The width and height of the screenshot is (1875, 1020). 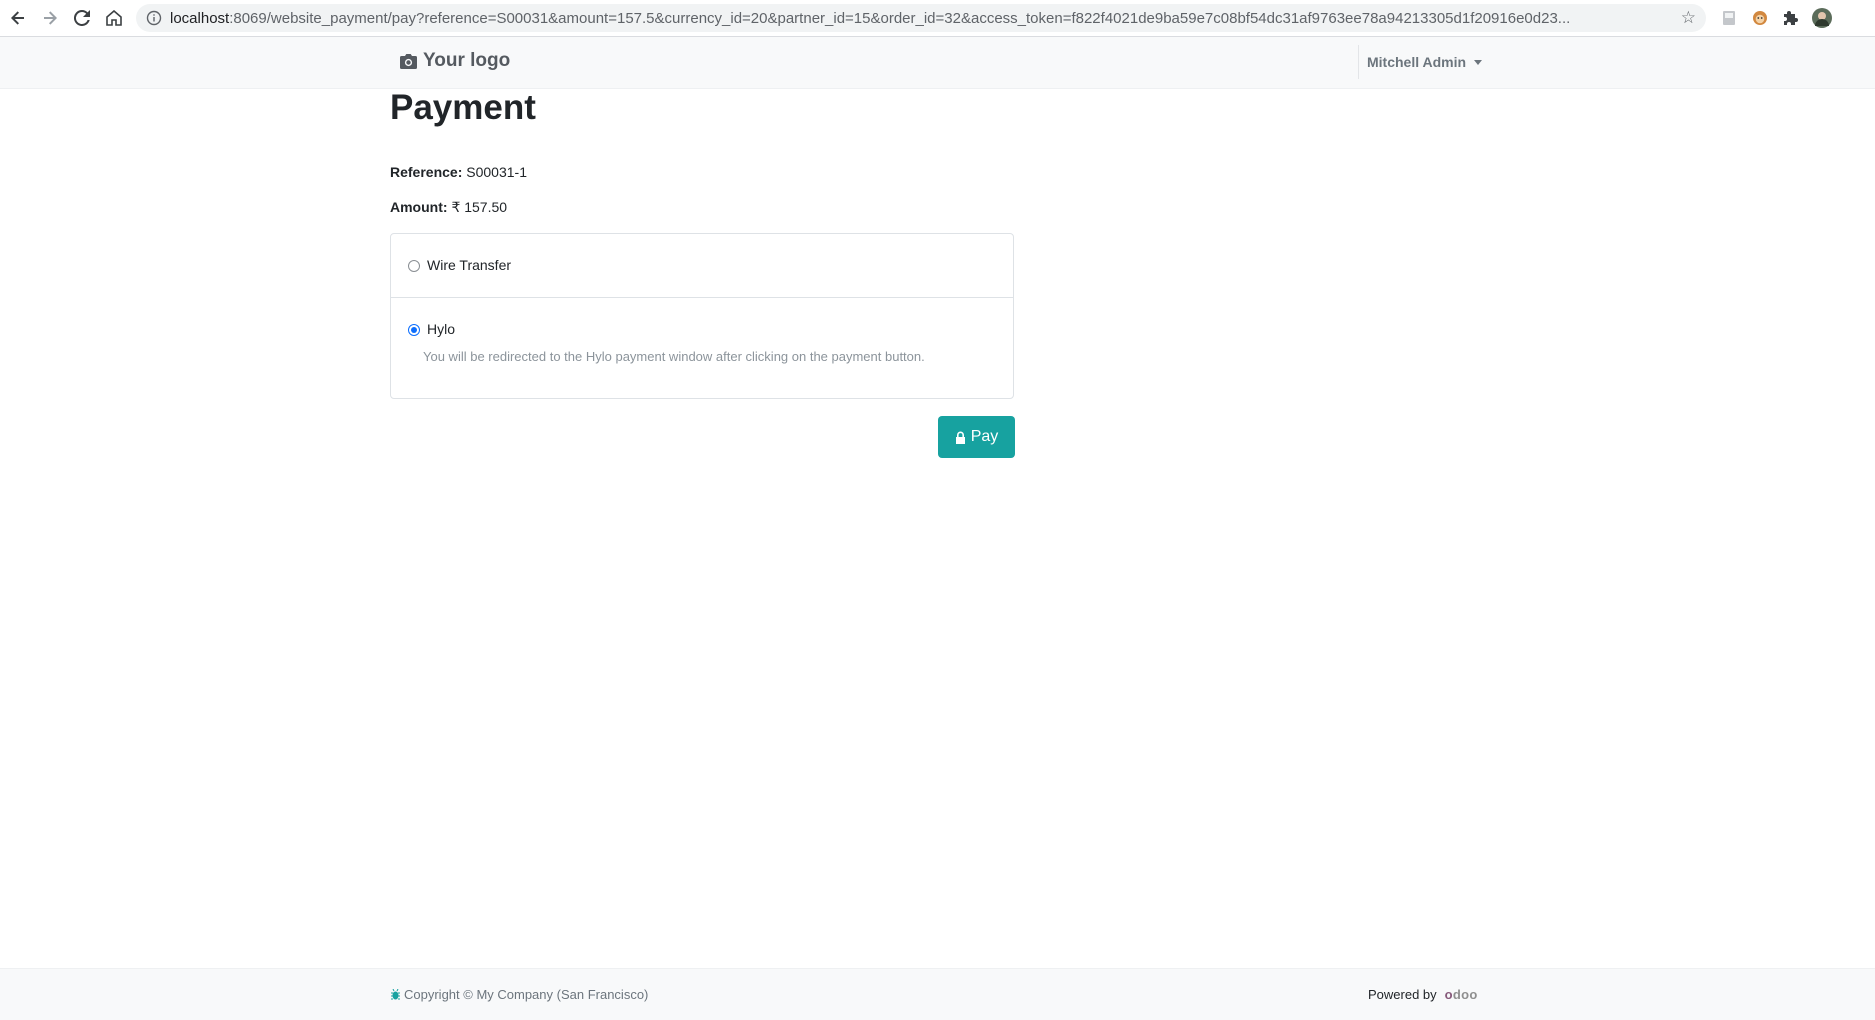 I want to click on reference-value: S00031-1, so click(x=496, y=172).